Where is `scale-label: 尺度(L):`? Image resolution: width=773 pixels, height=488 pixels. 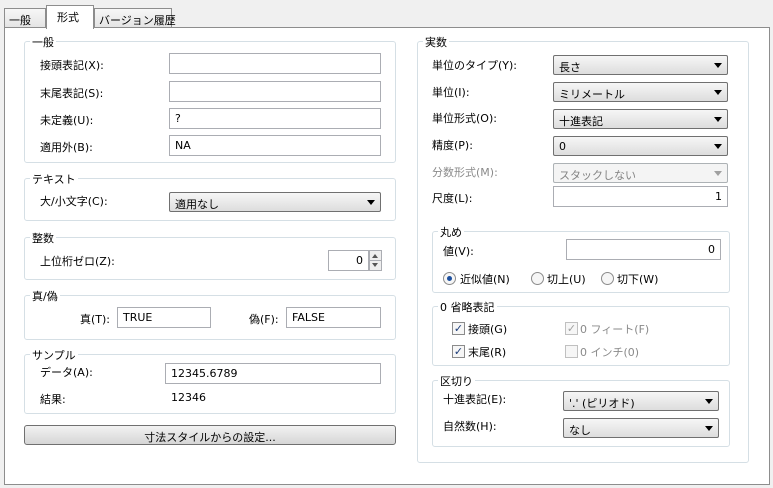
scale-label: 尺度(L): is located at coordinates (452, 198).